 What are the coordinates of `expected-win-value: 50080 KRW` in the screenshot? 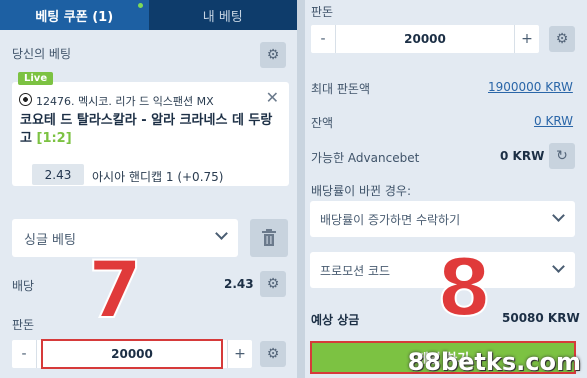 It's located at (541, 318).